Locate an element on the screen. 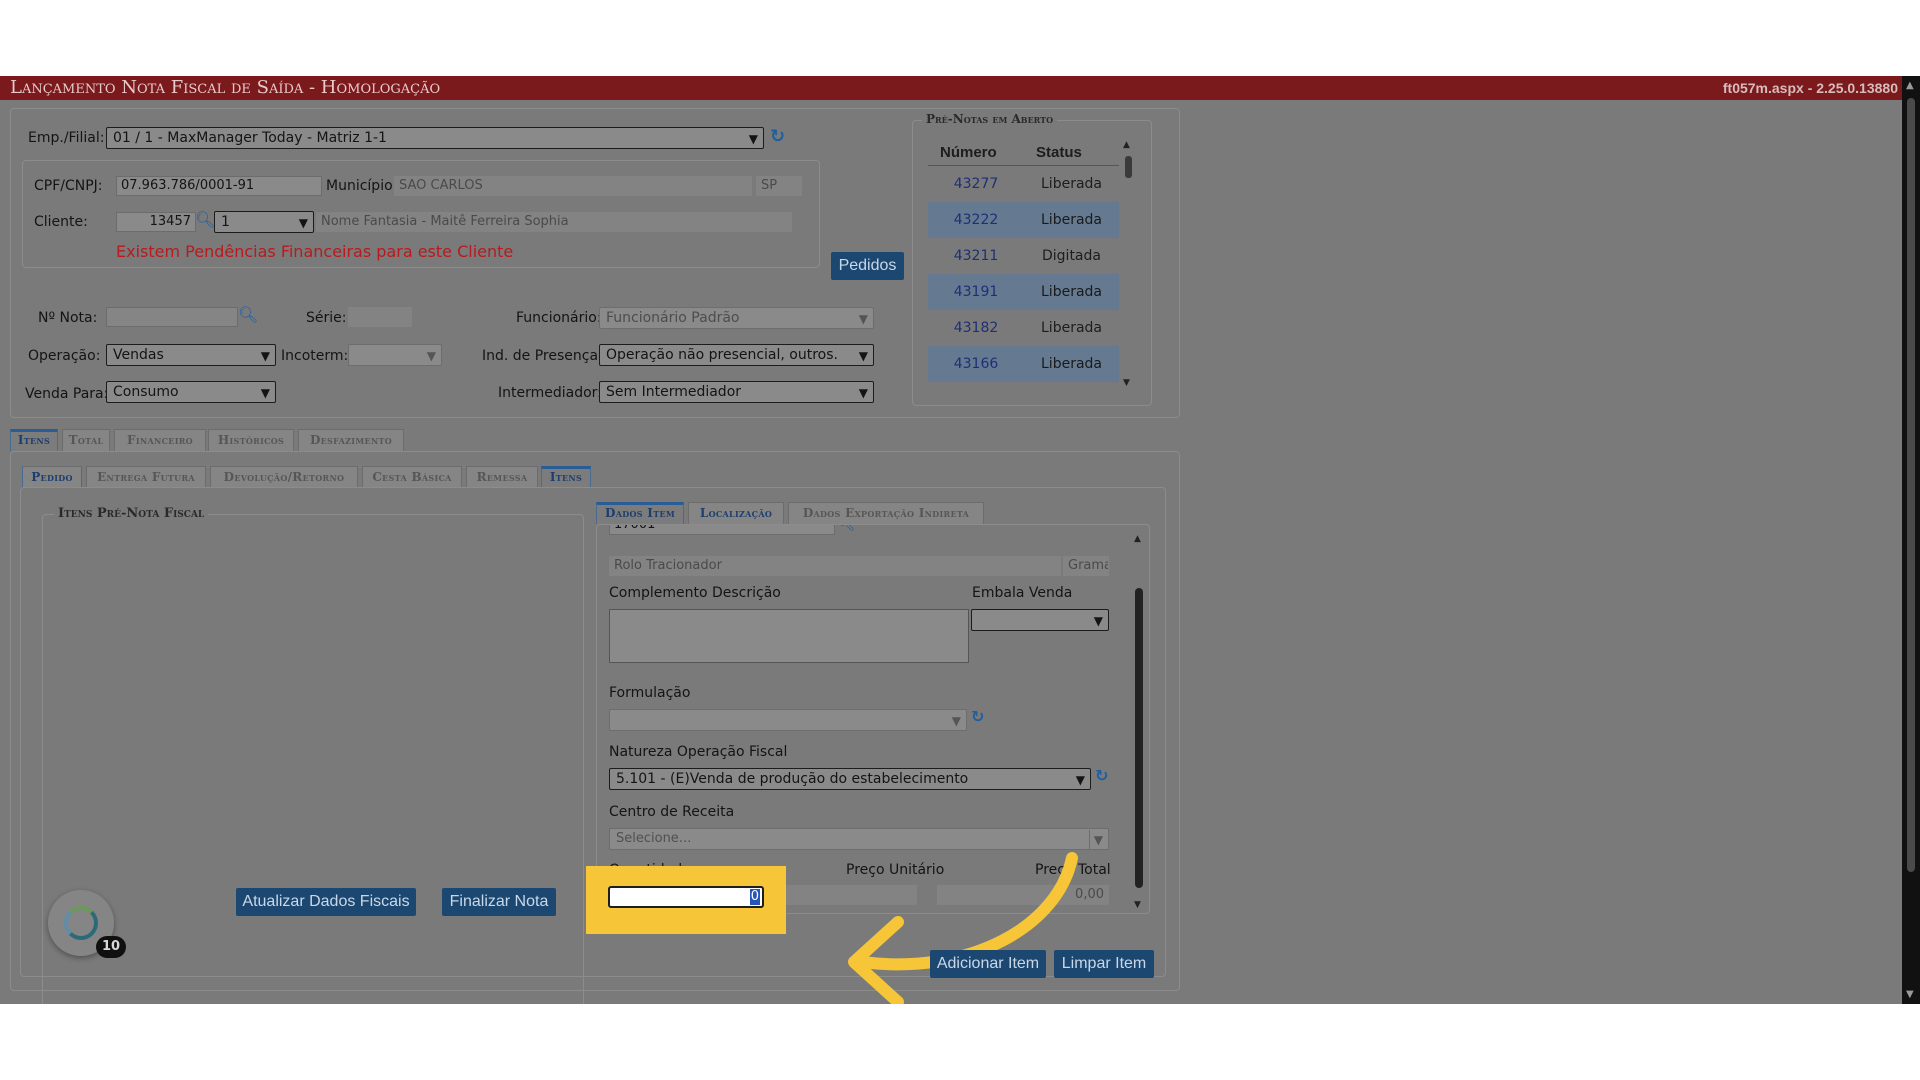 The height and width of the screenshot is (1080, 1920). limpar-item-button: Limpar Item is located at coordinates (1104, 964).